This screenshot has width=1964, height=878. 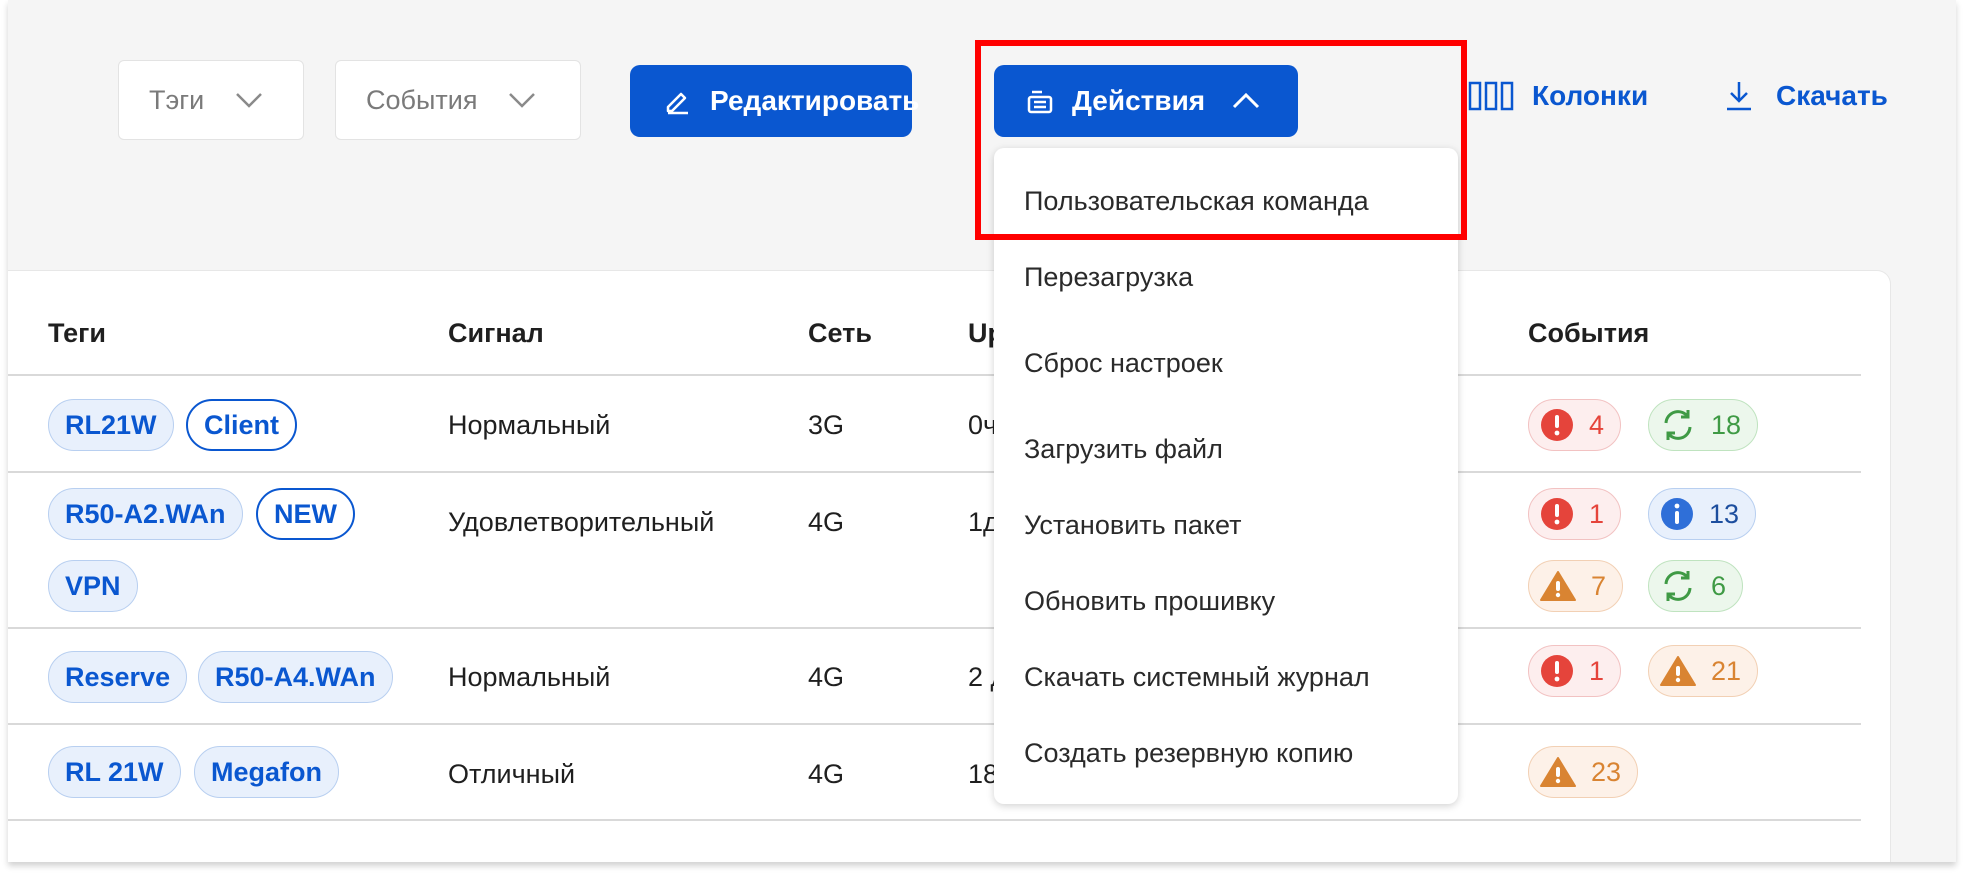 I want to click on tag-chip: RL 21W, so click(x=114, y=772).